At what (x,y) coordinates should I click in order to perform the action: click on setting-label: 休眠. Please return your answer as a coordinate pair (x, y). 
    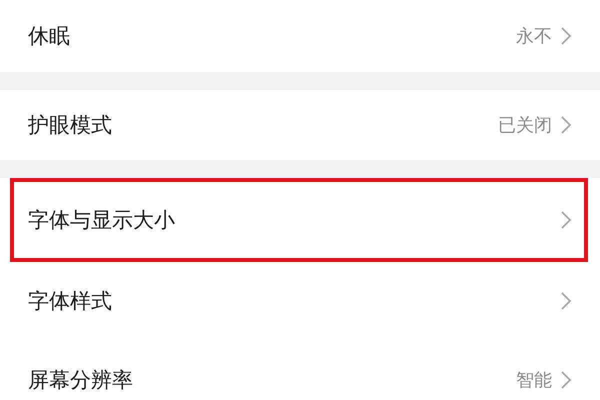
    Looking at the image, I should click on (49, 36).